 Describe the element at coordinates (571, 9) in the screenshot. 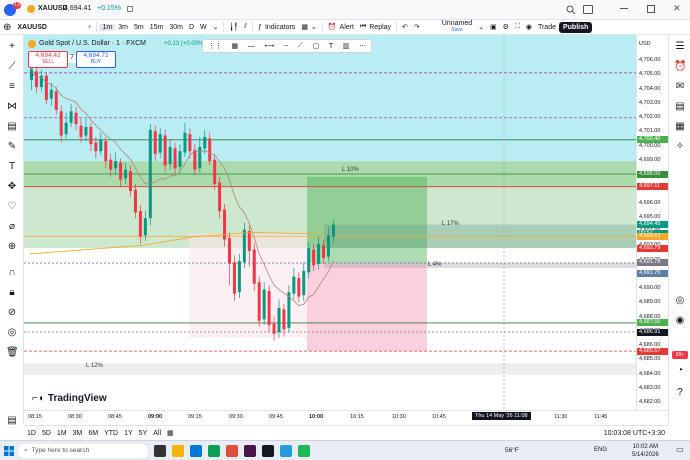

I see `search-icon` at that location.